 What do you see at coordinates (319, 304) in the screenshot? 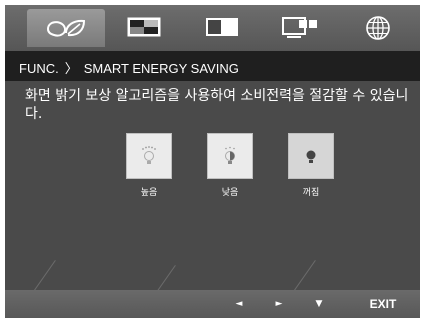
I see `down-arrow-button: ▼` at bounding box center [319, 304].